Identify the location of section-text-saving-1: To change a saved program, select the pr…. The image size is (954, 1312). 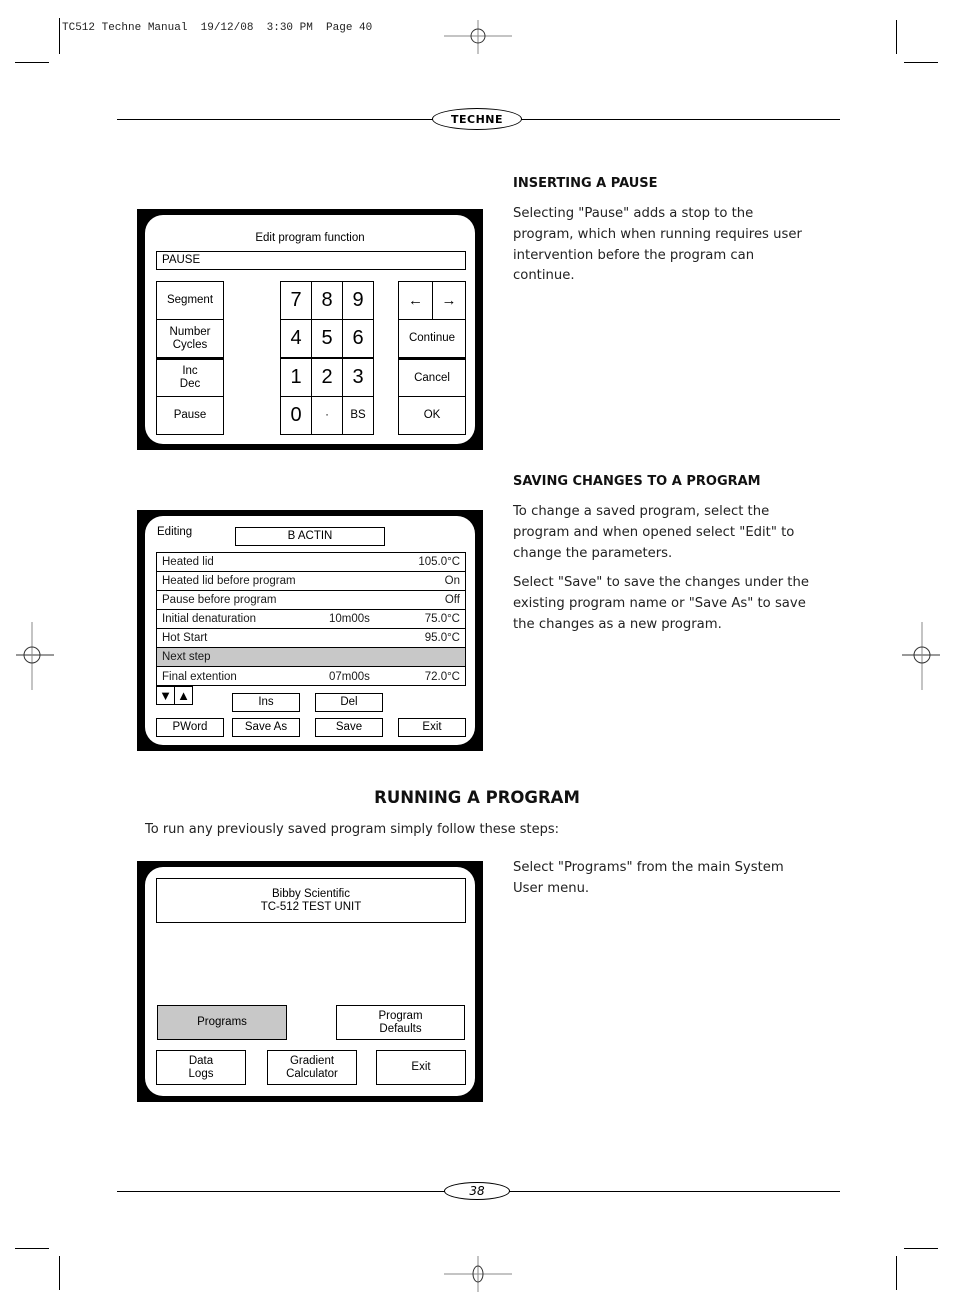
(654, 532).